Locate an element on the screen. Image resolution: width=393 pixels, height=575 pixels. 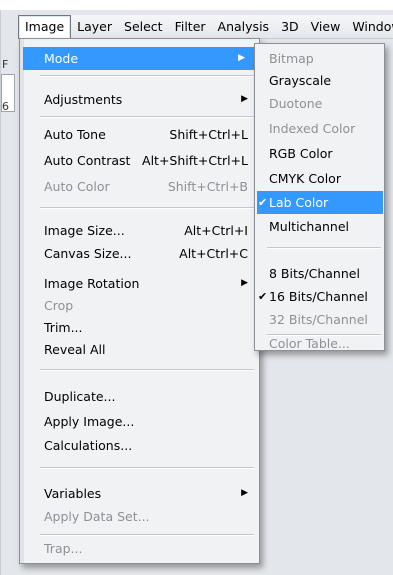
menu-item-auto-tone: Auto Tone Shift+Ctrl+L is located at coordinates (143, 134).